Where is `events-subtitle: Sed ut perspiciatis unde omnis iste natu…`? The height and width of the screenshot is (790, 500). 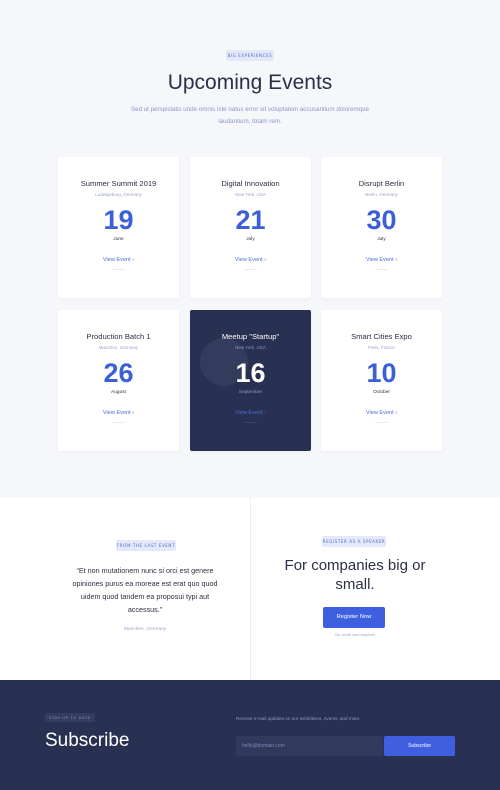 events-subtitle: Sed ut perspiciatis unde omnis iste natu… is located at coordinates (250, 115).